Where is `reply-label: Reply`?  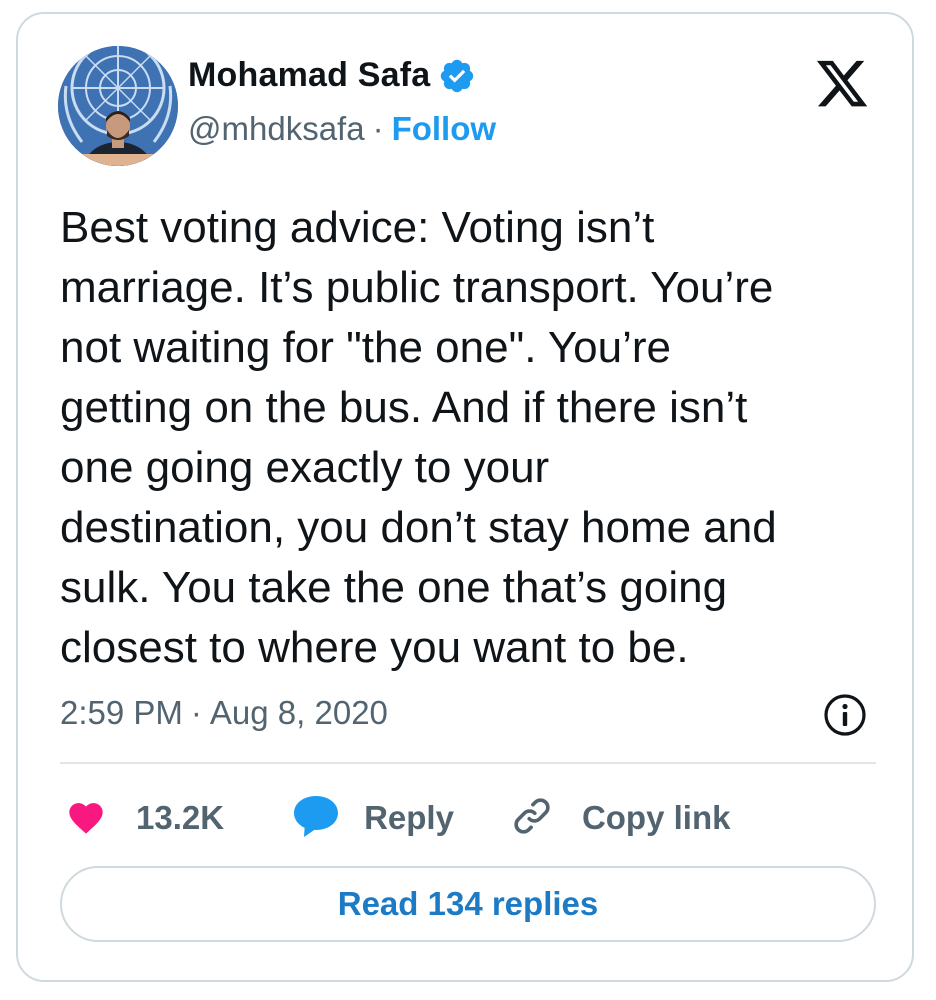 reply-label: Reply is located at coordinates (409, 817).